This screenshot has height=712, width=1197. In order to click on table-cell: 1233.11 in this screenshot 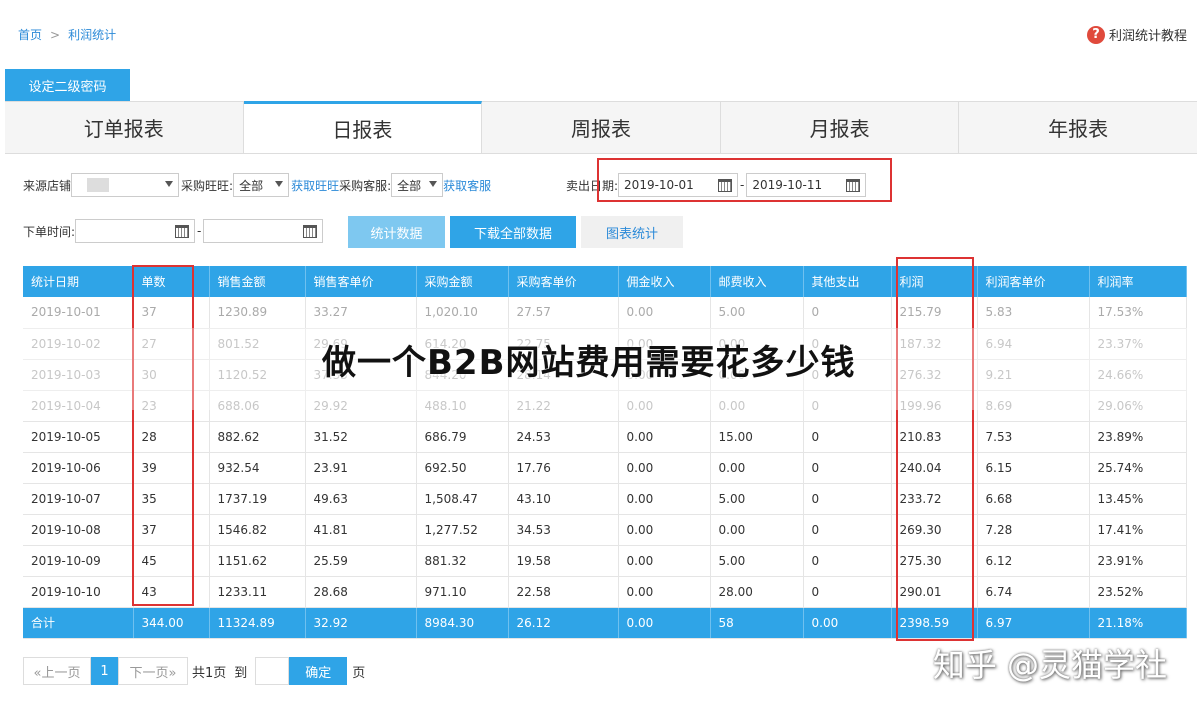, I will do `click(257, 592)`.